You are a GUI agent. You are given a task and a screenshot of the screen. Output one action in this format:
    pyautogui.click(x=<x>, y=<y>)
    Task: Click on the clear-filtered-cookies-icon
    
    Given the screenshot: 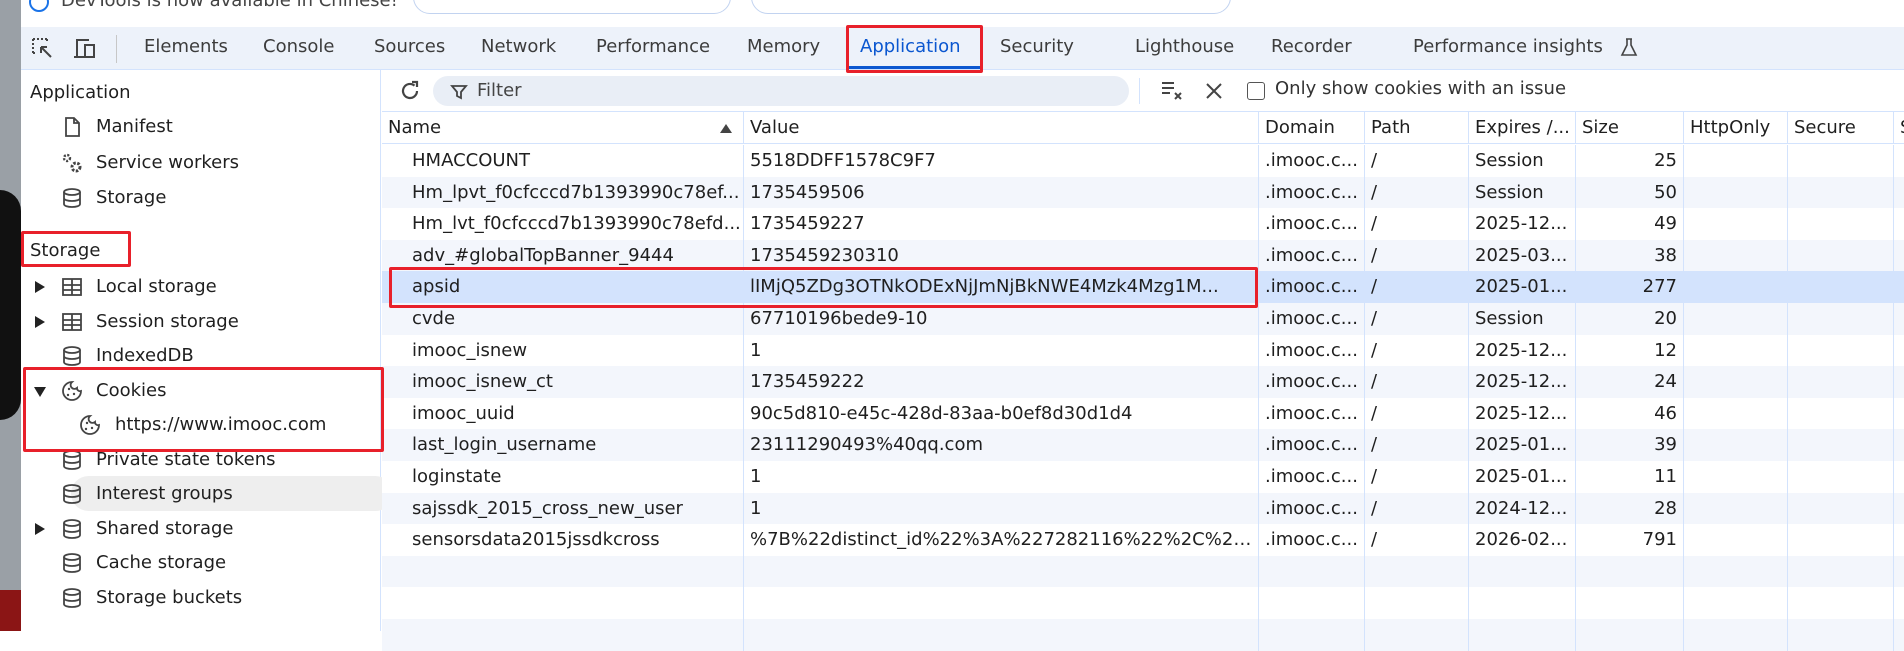 What is the action you would take?
    pyautogui.click(x=1173, y=91)
    